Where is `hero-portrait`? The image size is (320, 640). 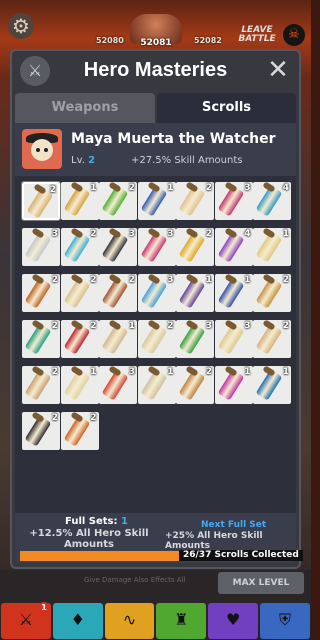
hero-portrait is located at coordinates (42, 149).